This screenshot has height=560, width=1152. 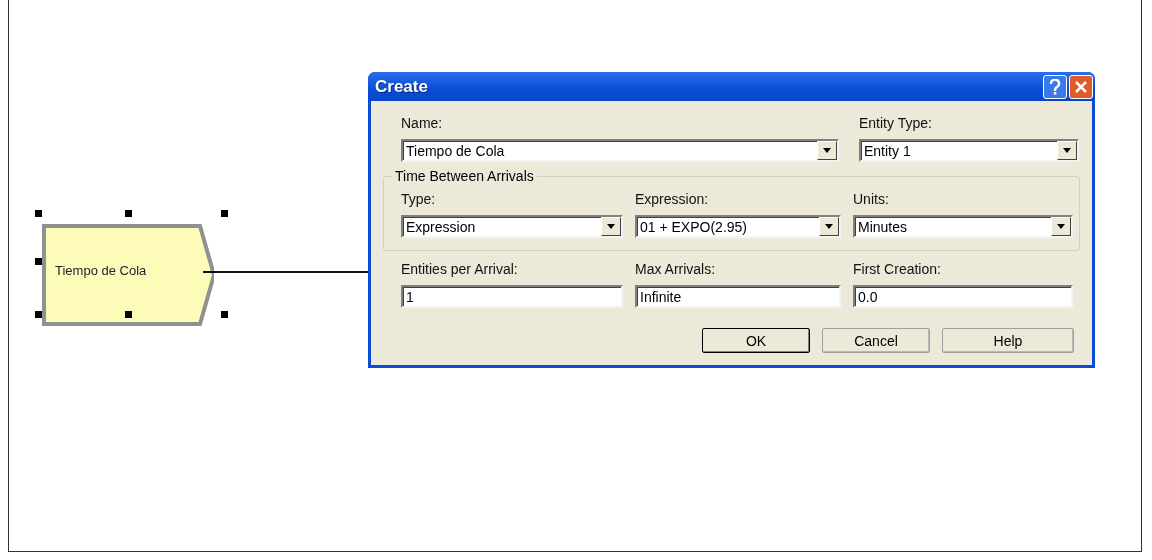 What do you see at coordinates (464, 176) in the screenshot?
I see `group-title: Time Between Arrivals` at bounding box center [464, 176].